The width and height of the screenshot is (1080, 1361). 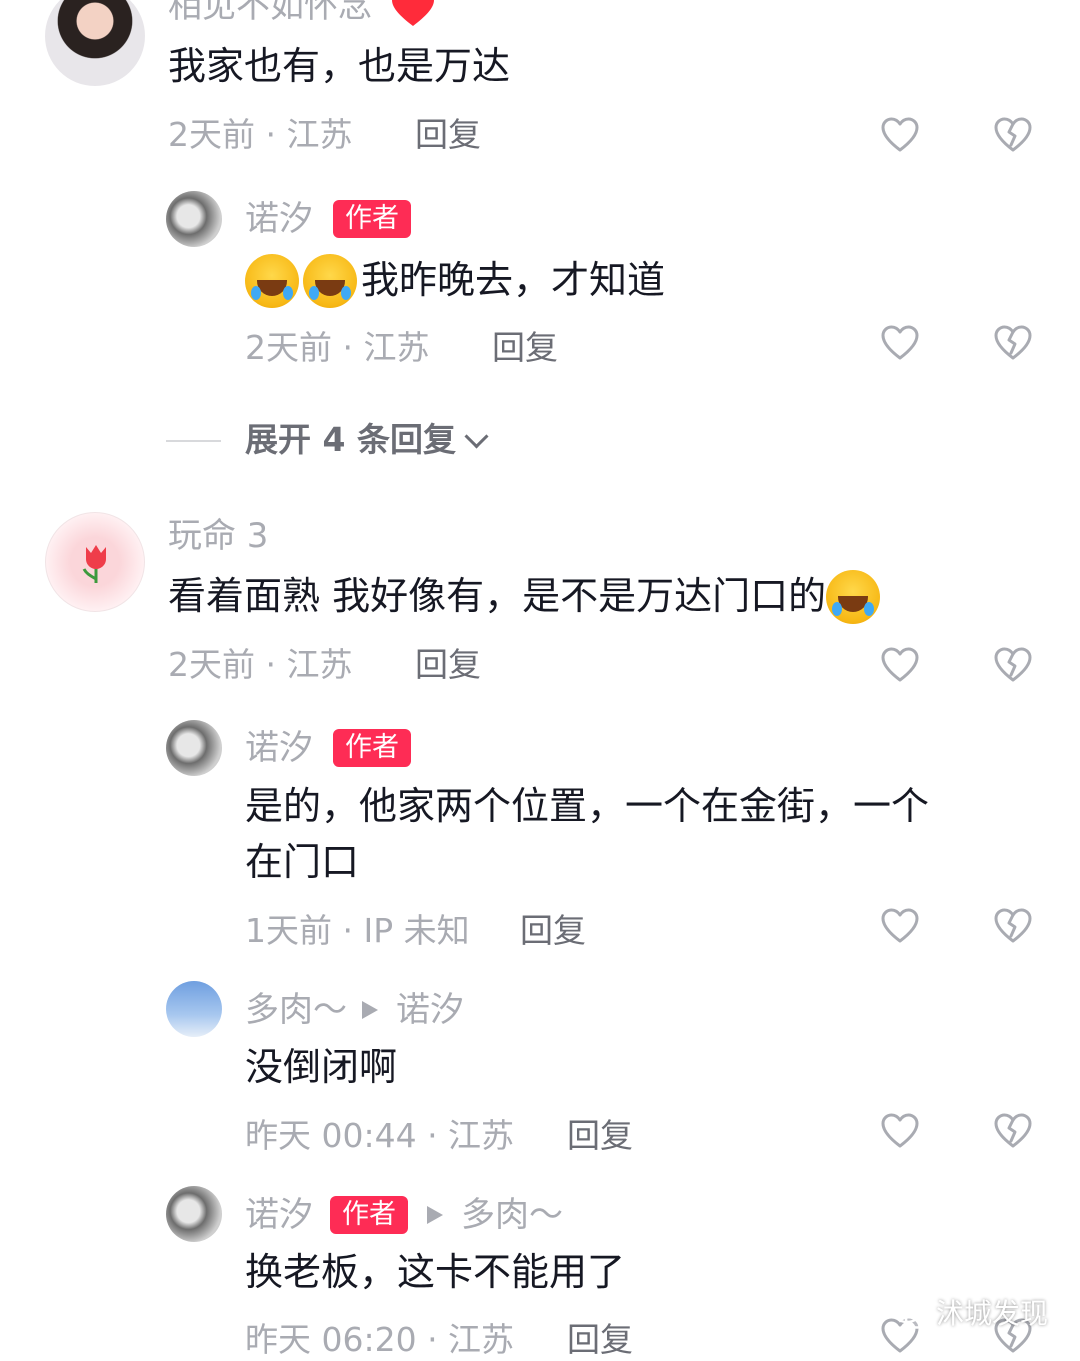 What do you see at coordinates (380, 1339) in the screenshot?
I see `comment-meta: 昨天 06:20 · 江苏` at bounding box center [380, 1339].